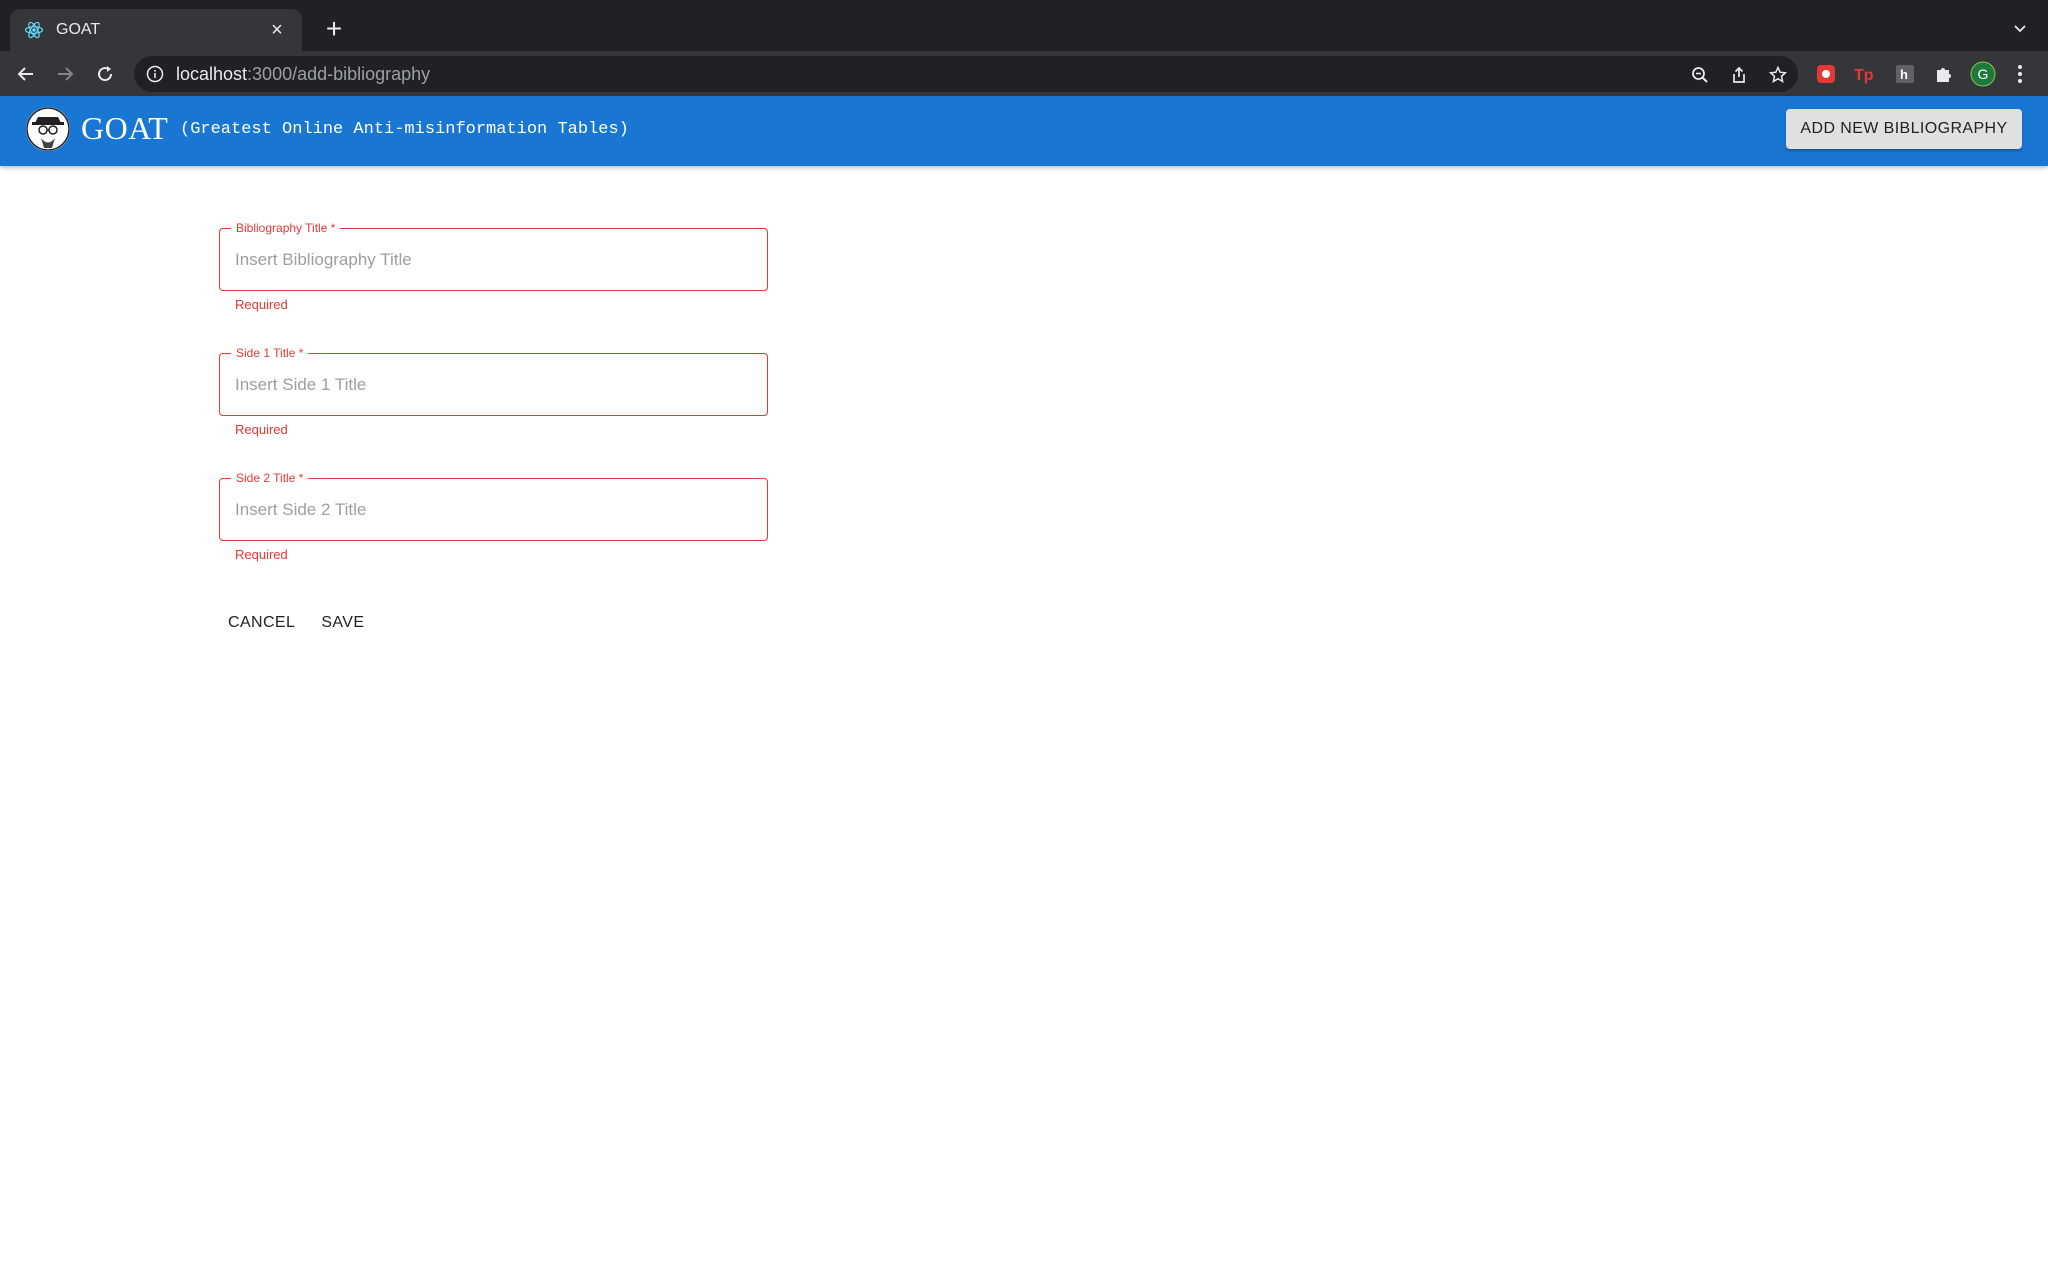  I want to click on bibliography-title-input, so click(493, 259).